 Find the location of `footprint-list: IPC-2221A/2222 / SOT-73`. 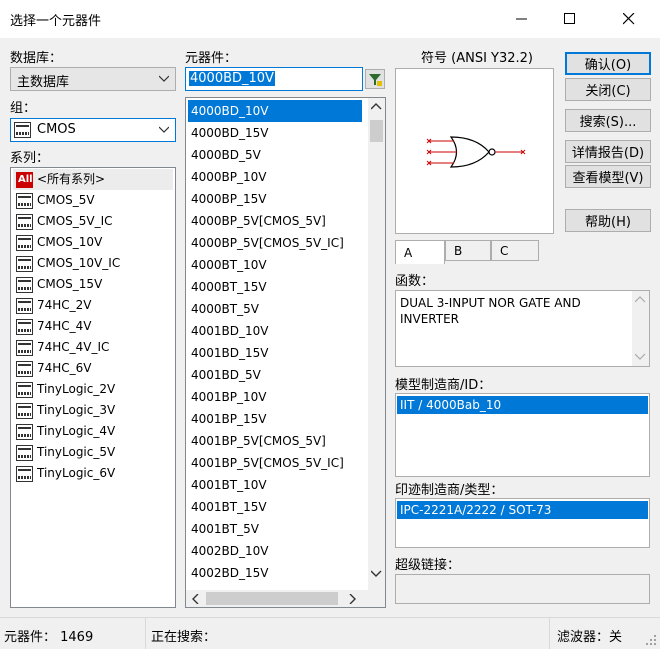

footprint-list: IPC-2221A/2222 / SOT-73 is located at coordinates (522, 523).